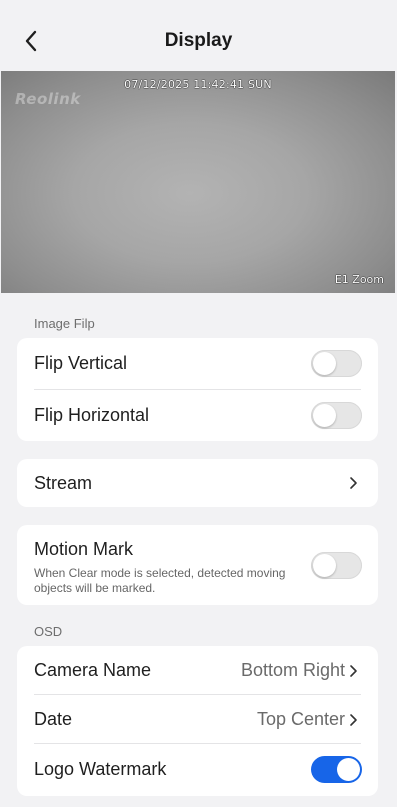 This screenshot has height=807, width=397. I want to click on section-label-osd: OSD, so click(48, 631).